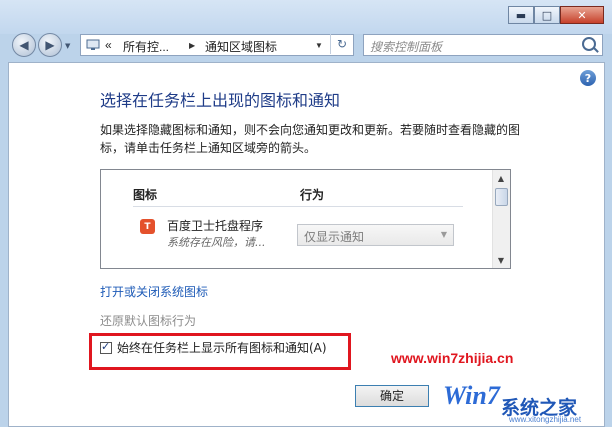  Describe the element at coordinates (375, 235) in the screenshot. I see `behavior-select: 仅显示通知 ▼` at that location.